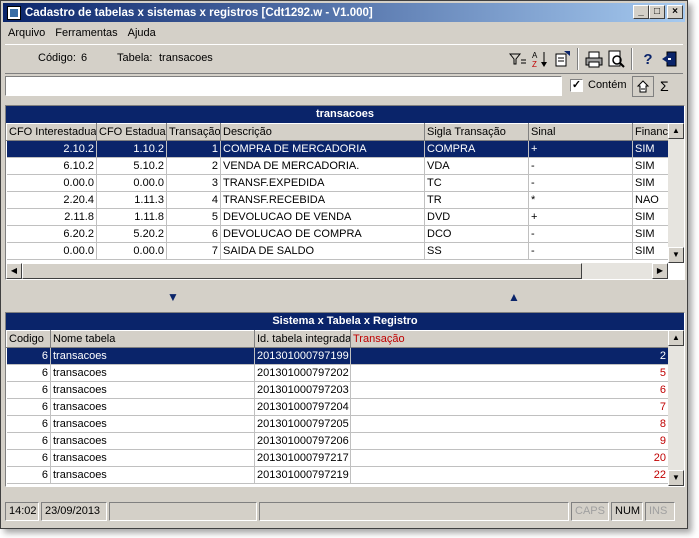 This screenshot has width=699, height=538. Describe the element at coordinates (14, 271) in the screenshot. I see `scroll-left-icon: ◀` at that location.